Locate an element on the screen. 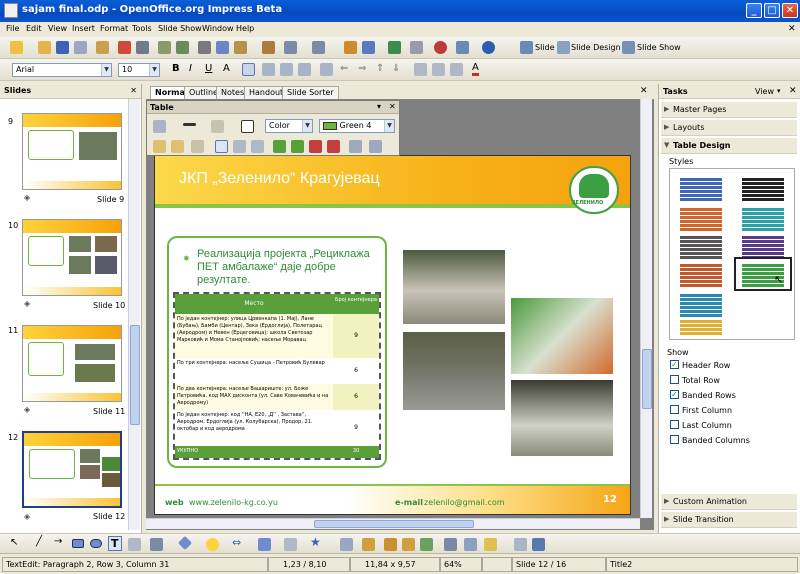 The image size is (800, 574). from-file-icon is located at coordinates (408, 544).